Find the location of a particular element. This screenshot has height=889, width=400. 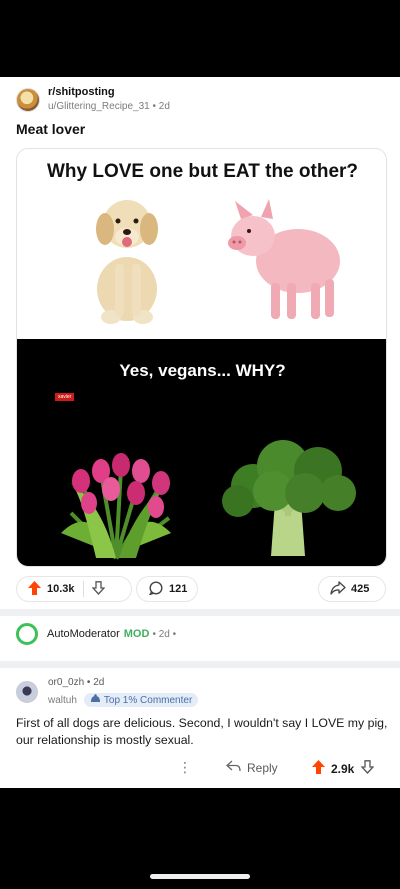

subreddit-name: r/shitposting is located at coordinates (81, 92).